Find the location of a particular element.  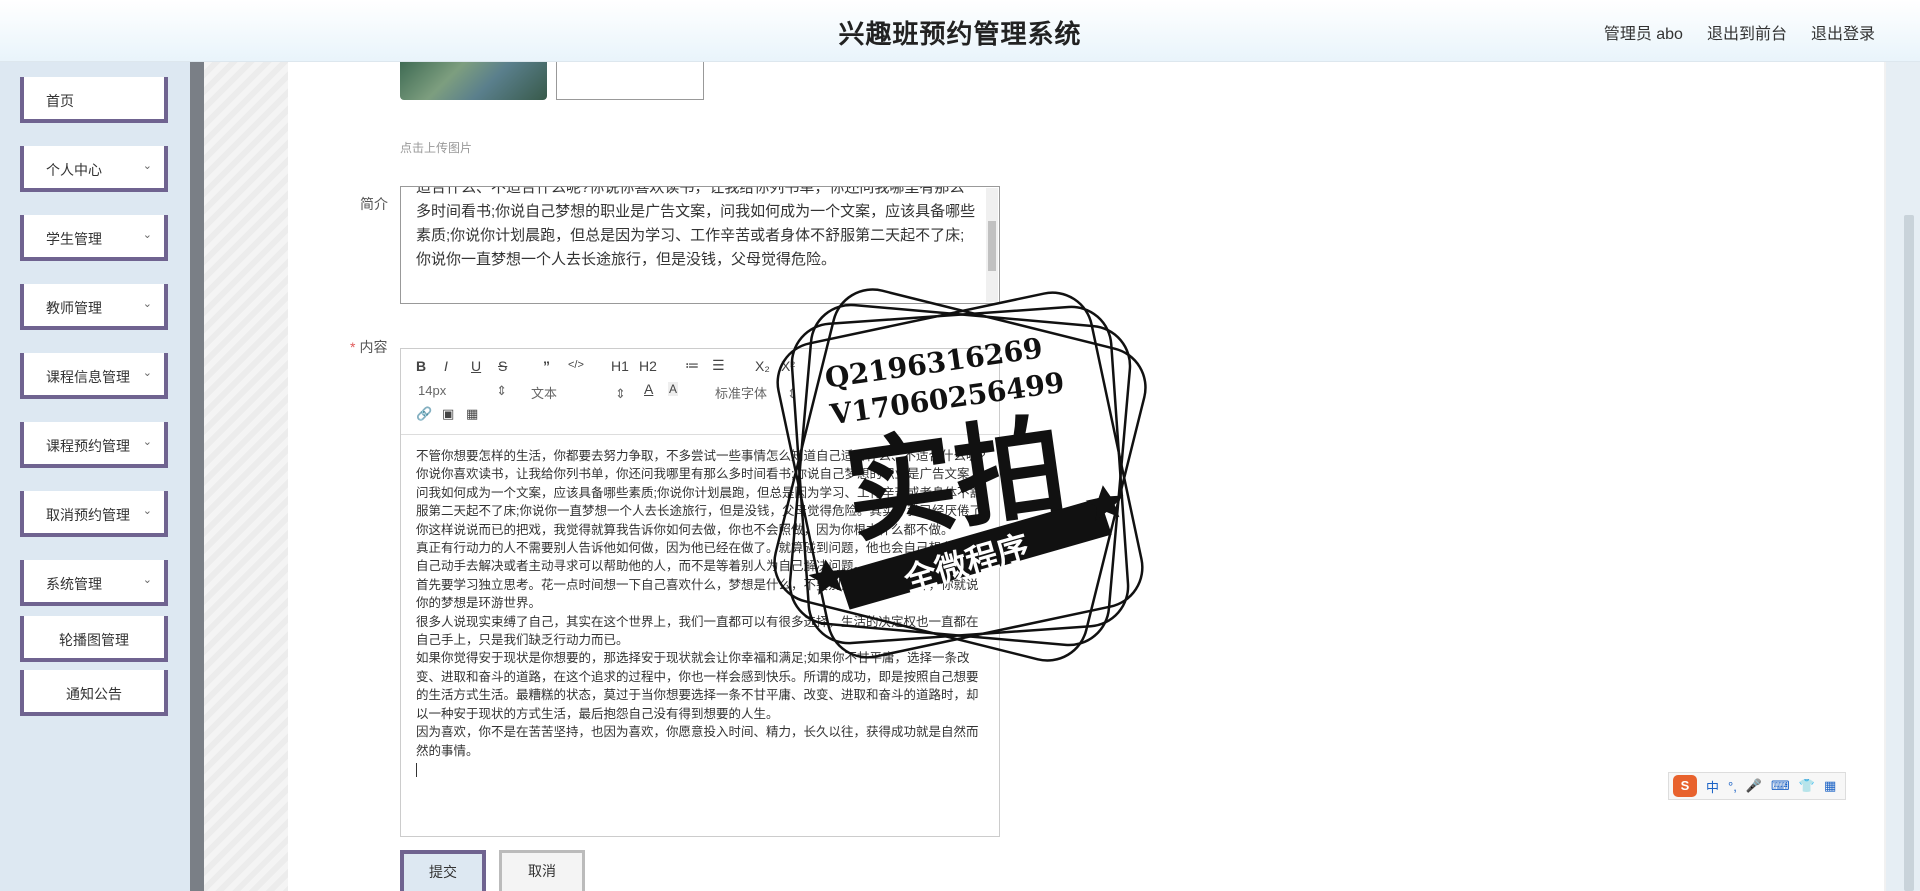

microphone-icon: 🎤 is located at coordinates (1754, 786).